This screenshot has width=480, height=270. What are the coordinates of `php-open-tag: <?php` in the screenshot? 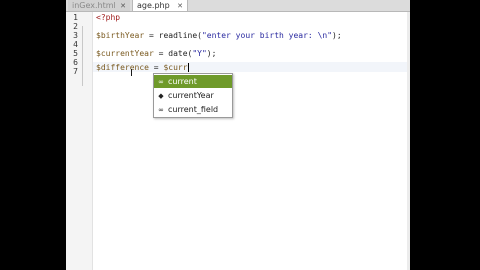 It's located at (108, 17).